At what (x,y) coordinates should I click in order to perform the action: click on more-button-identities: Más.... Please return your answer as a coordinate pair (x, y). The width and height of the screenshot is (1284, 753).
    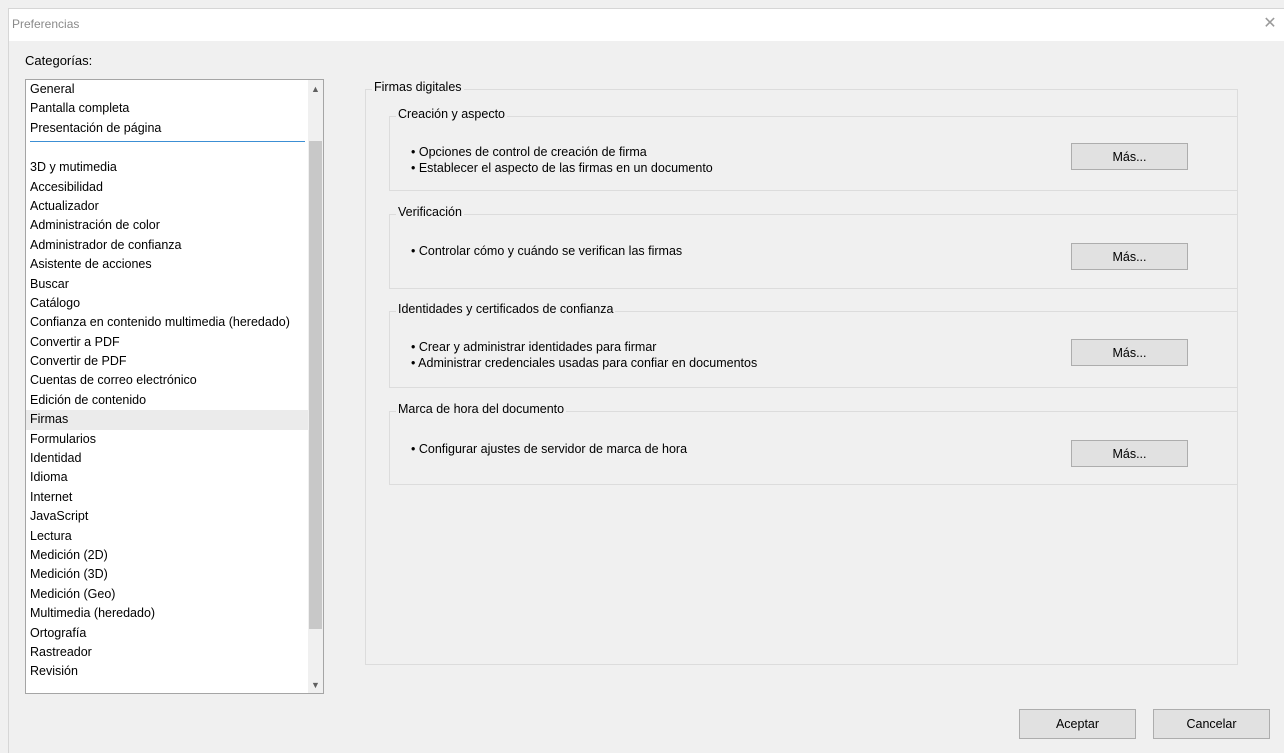
    Looking at the image, I should click on (1129, 352).